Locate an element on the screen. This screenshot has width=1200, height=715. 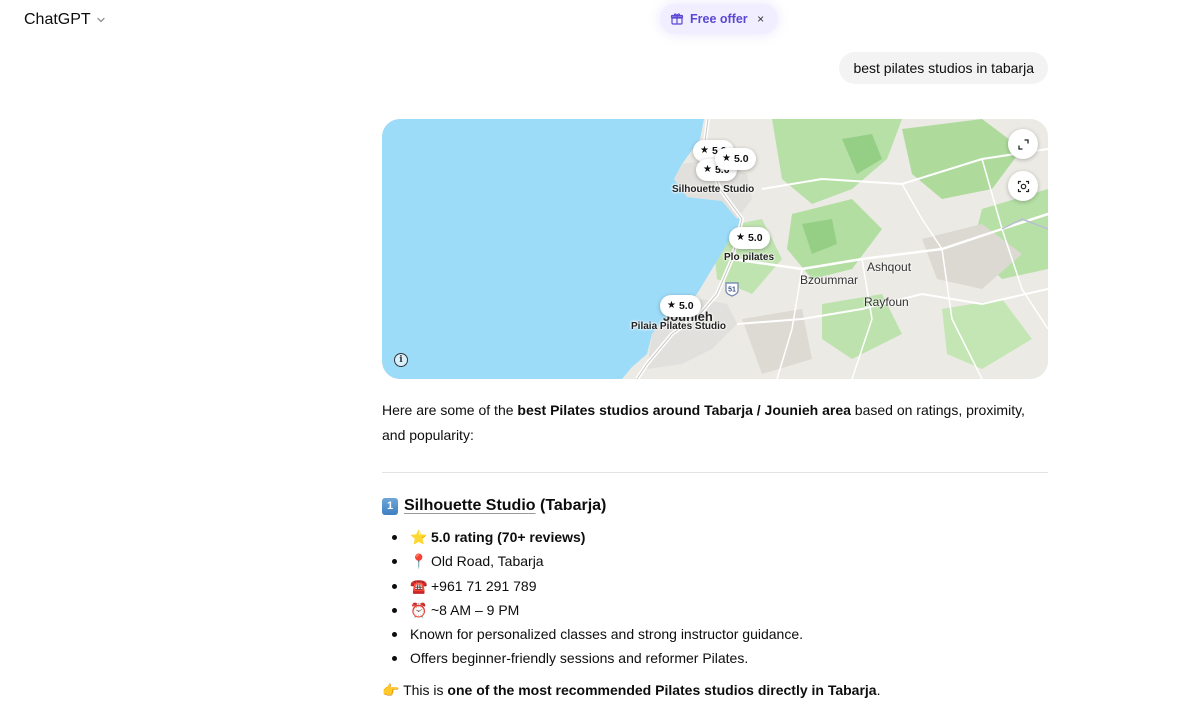
address-text: Old Road, Tabarja is located at coordinates (487, 561).